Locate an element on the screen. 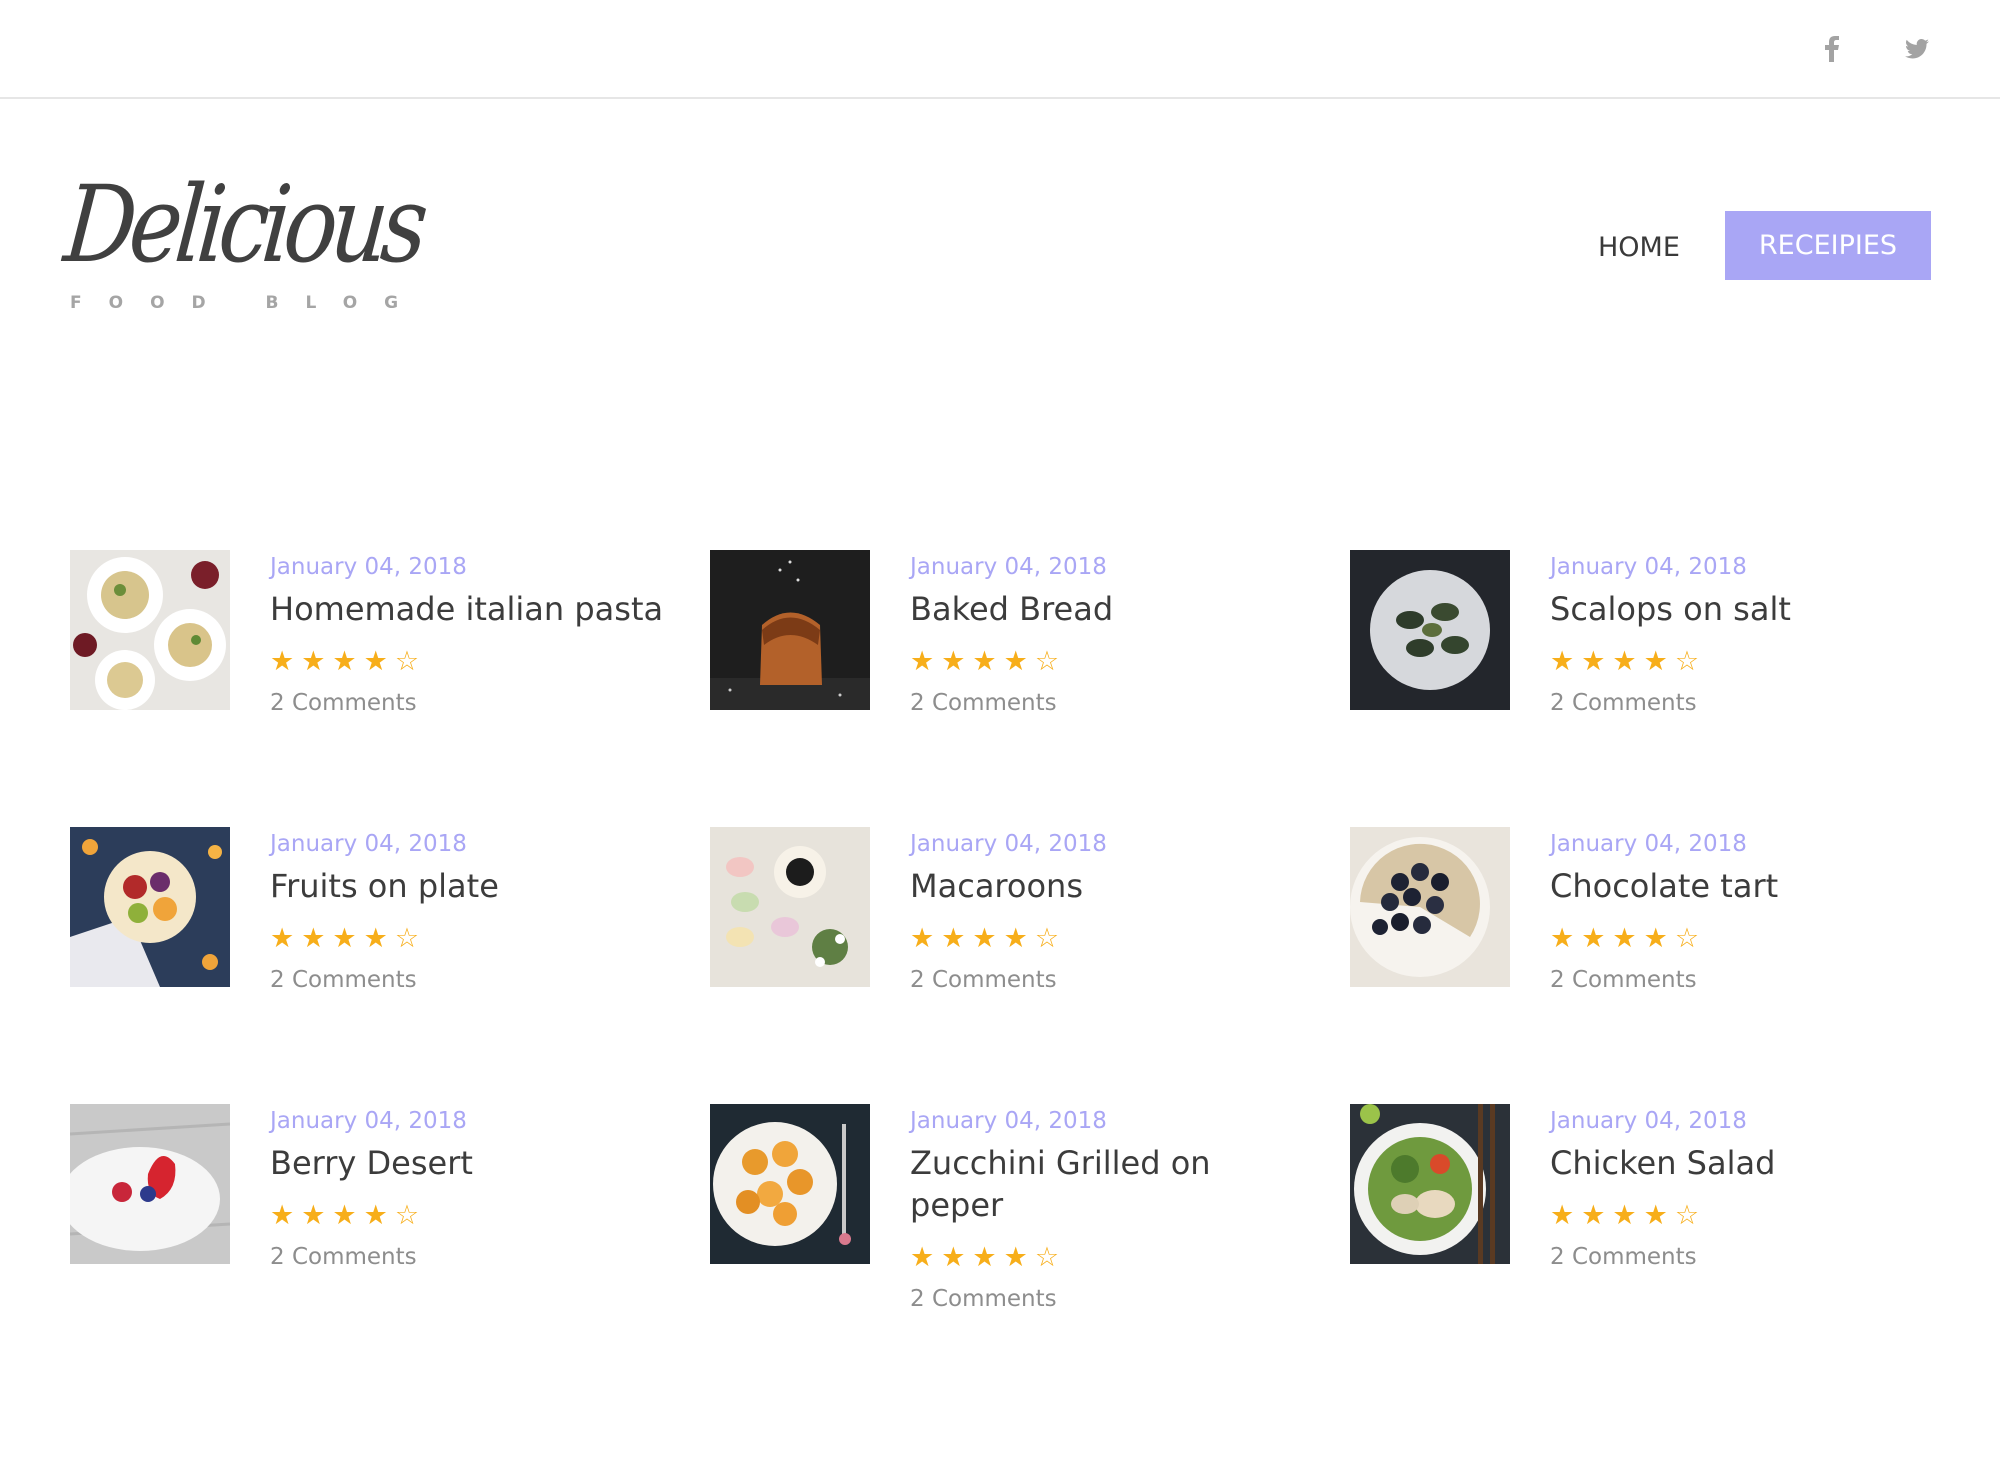 The height and width of the screenshot is (1484, 2000). facebook-icon is located at coordinates (1832, 49).